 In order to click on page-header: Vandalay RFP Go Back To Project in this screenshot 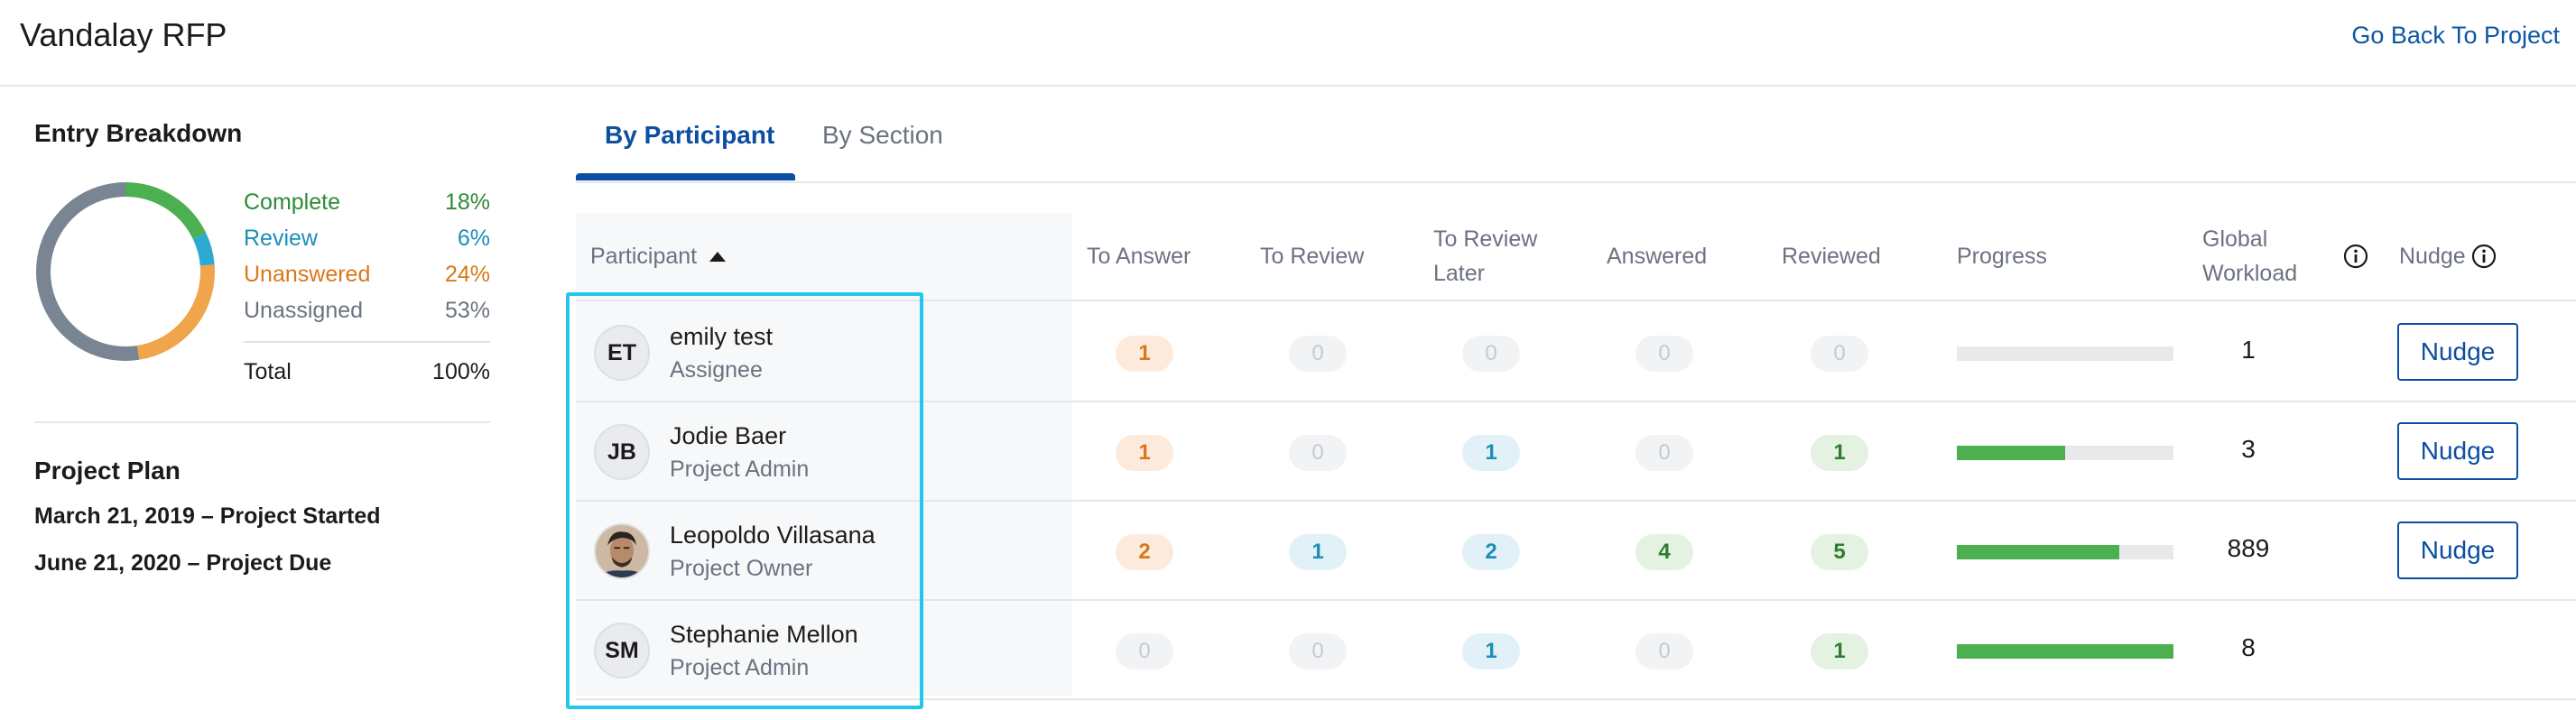, I will do `click(1288, 43)`.